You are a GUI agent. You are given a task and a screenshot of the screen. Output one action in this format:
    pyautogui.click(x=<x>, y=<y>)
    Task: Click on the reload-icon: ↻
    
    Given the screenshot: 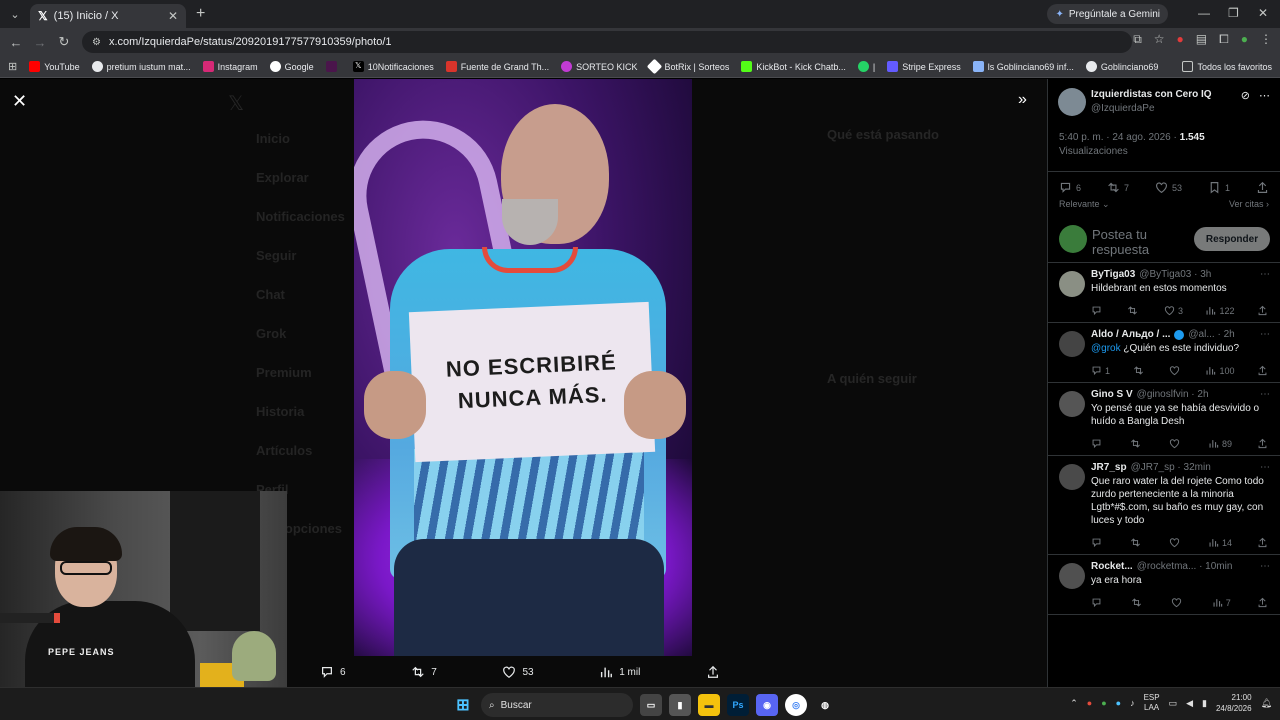 What is the action you would take?
    pyautogui.click(x=64, y=42)
    